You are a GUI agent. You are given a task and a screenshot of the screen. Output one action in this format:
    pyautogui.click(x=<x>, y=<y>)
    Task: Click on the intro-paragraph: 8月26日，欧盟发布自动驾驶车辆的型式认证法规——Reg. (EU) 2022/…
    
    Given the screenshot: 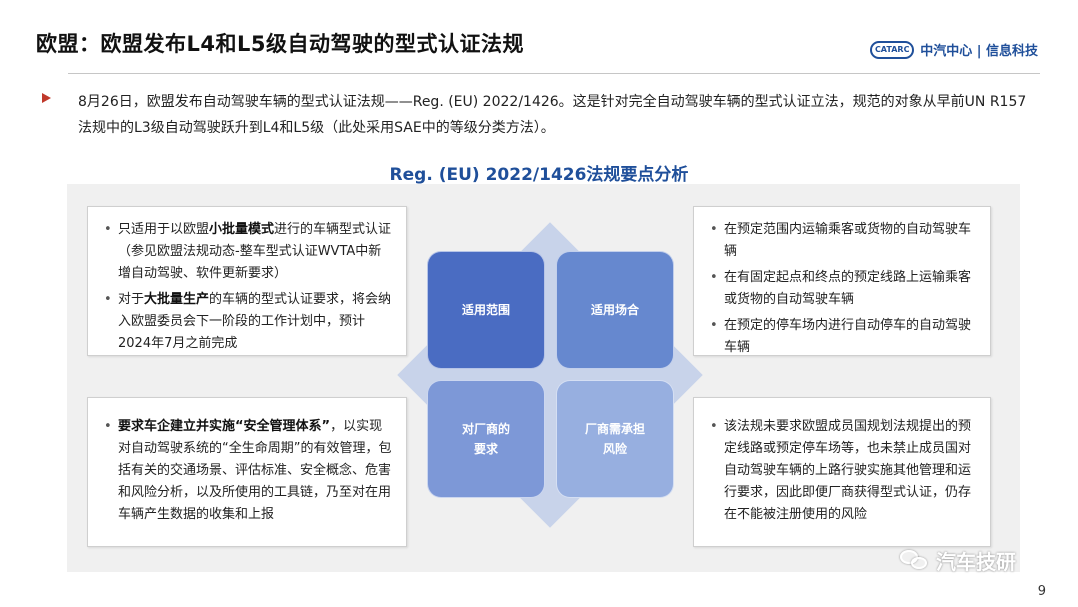 What is the action you would take?
    pyautogui.click(x=552, y=115)
    